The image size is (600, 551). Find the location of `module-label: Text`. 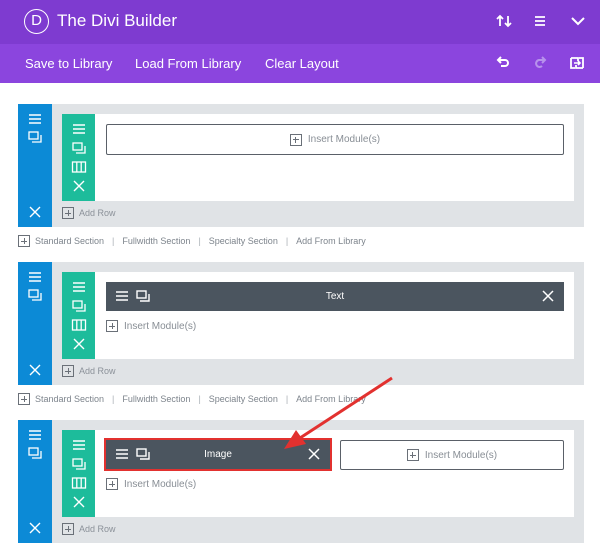

module-label: Text is located at coordinates (335, 296).